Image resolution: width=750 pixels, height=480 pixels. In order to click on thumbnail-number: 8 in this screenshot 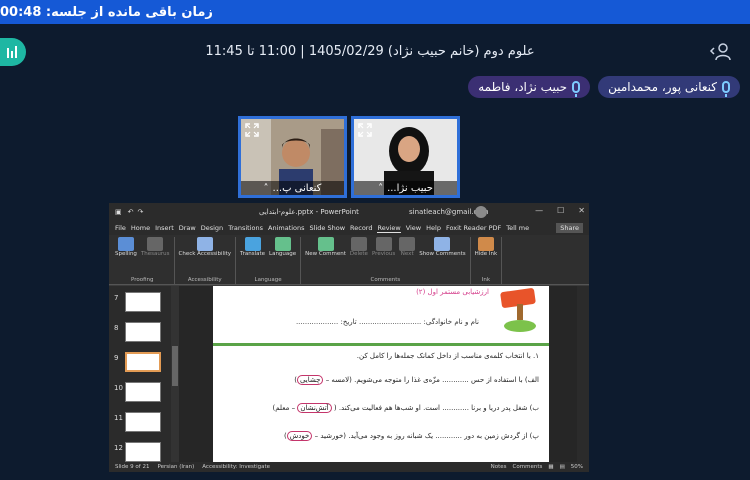, I will do `click(116, 328)`.